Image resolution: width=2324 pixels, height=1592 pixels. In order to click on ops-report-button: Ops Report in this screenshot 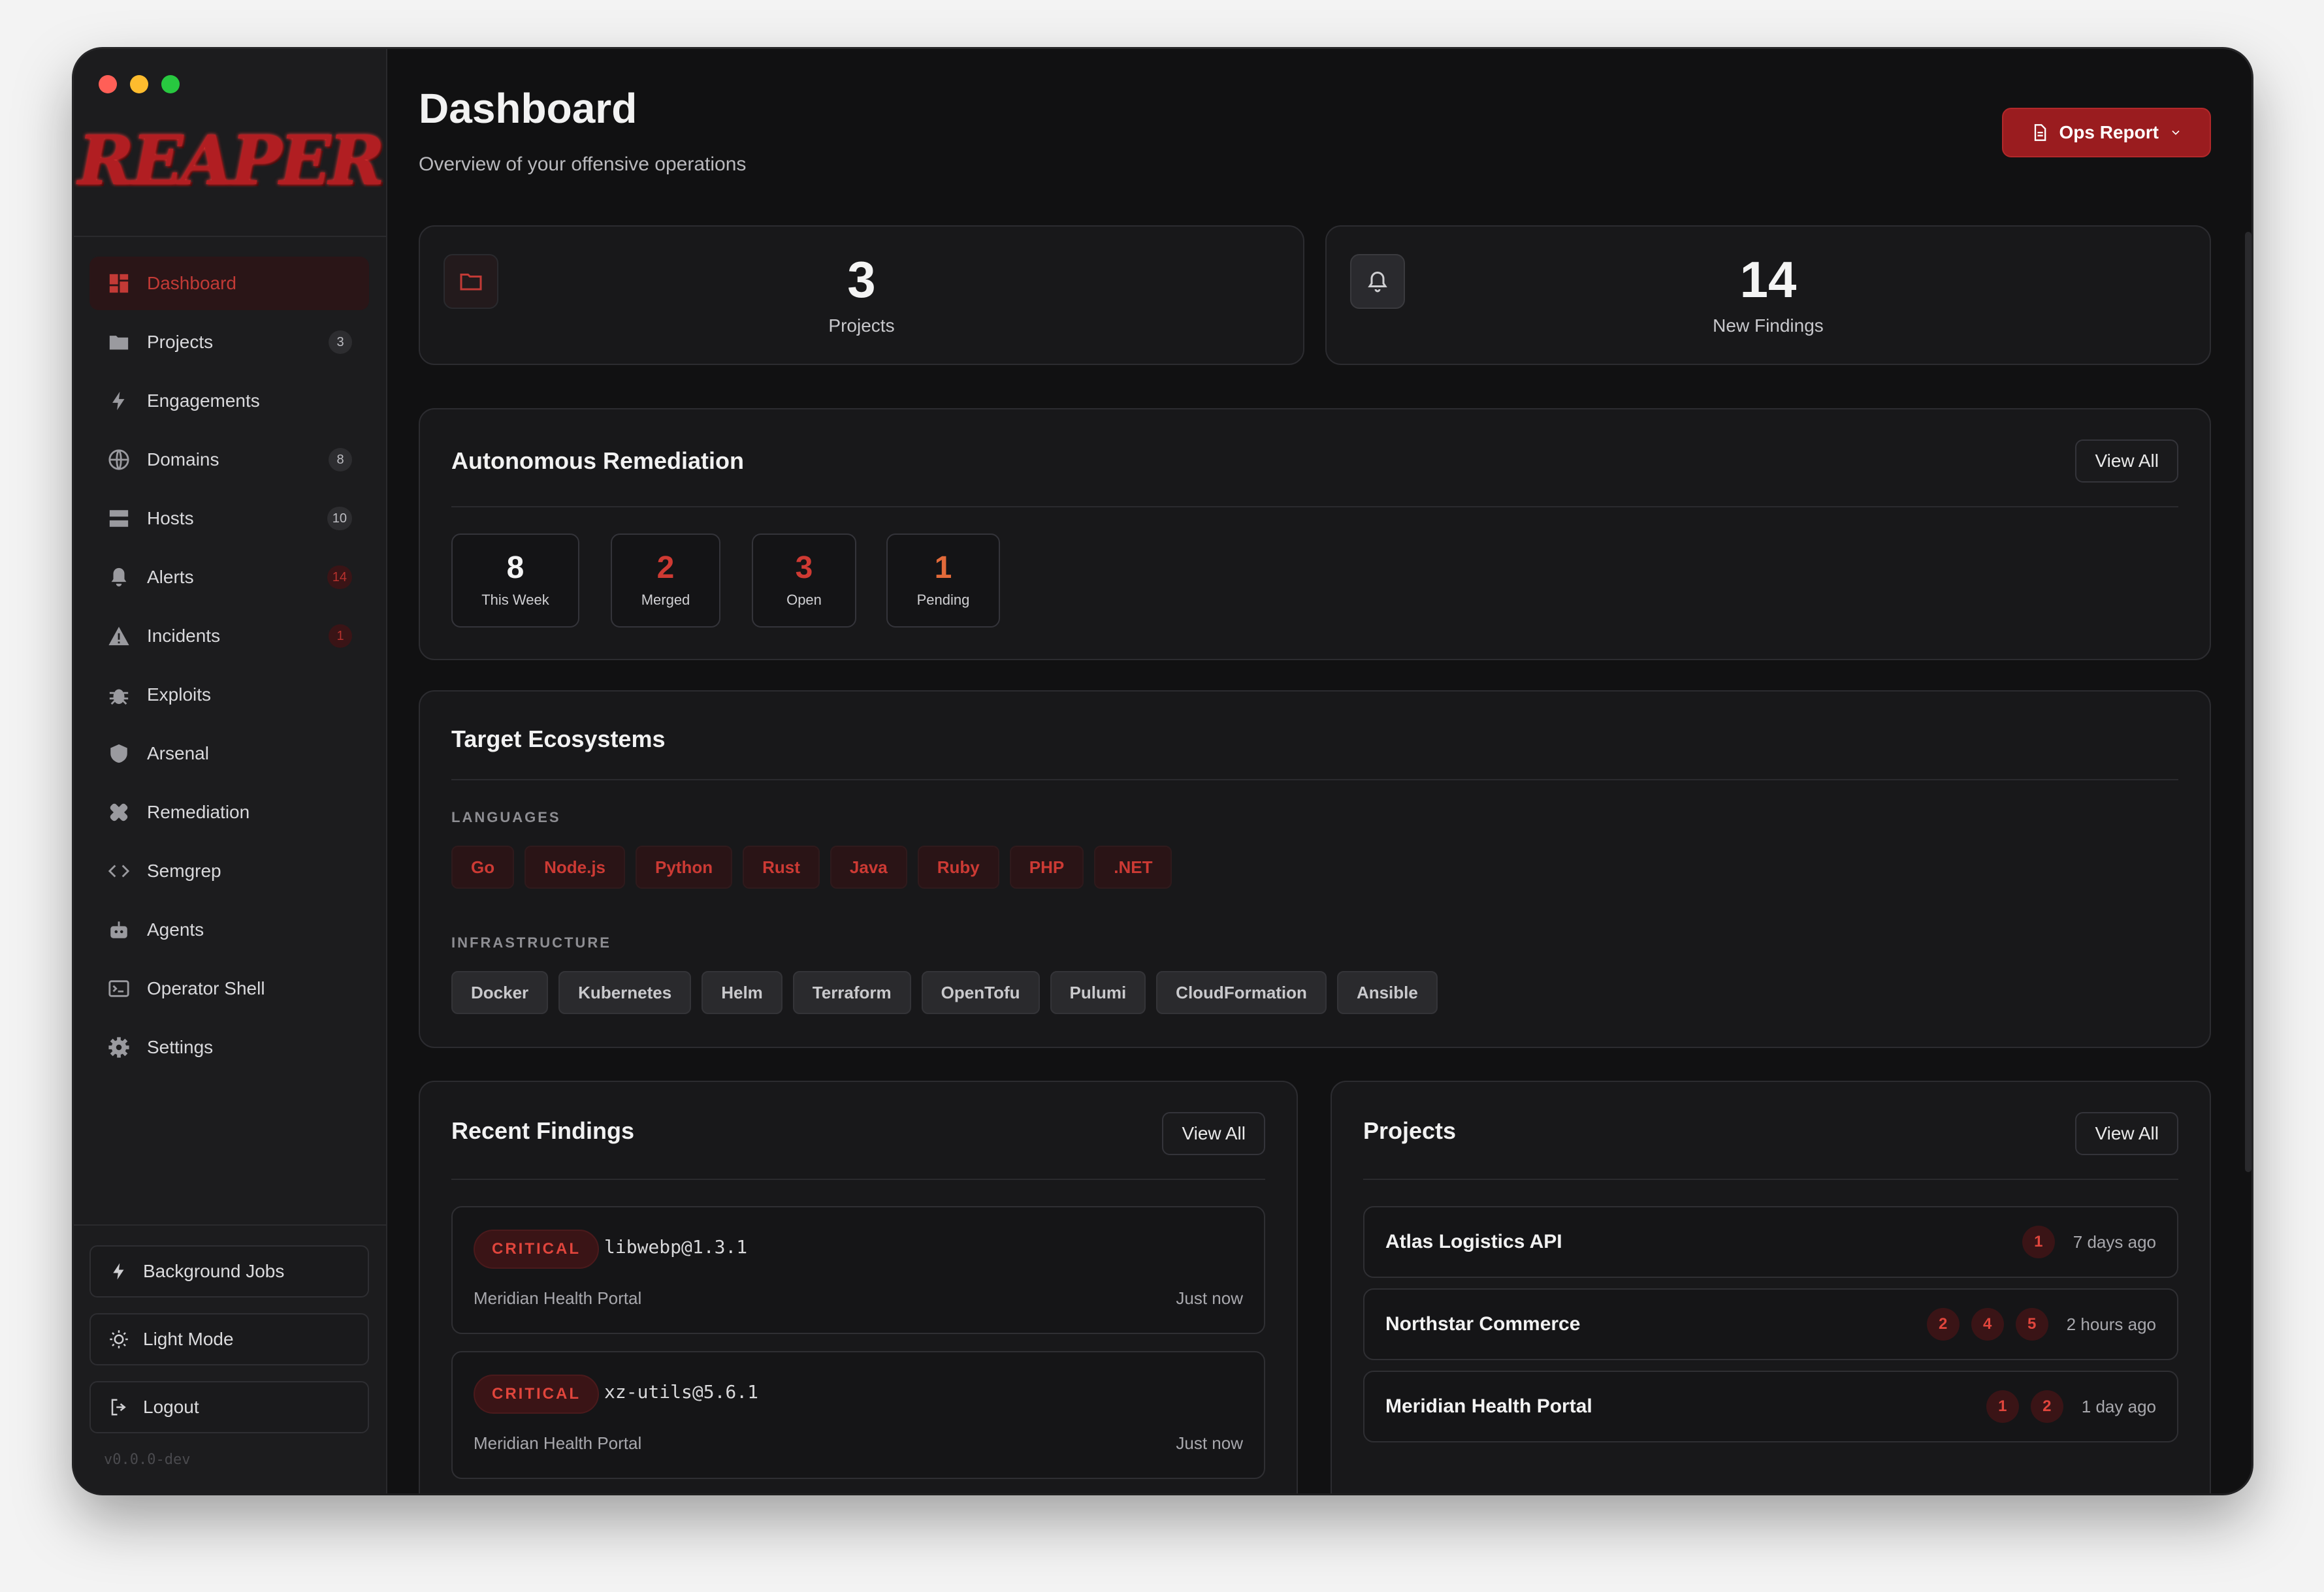, I will do `click(2106, 132)`.